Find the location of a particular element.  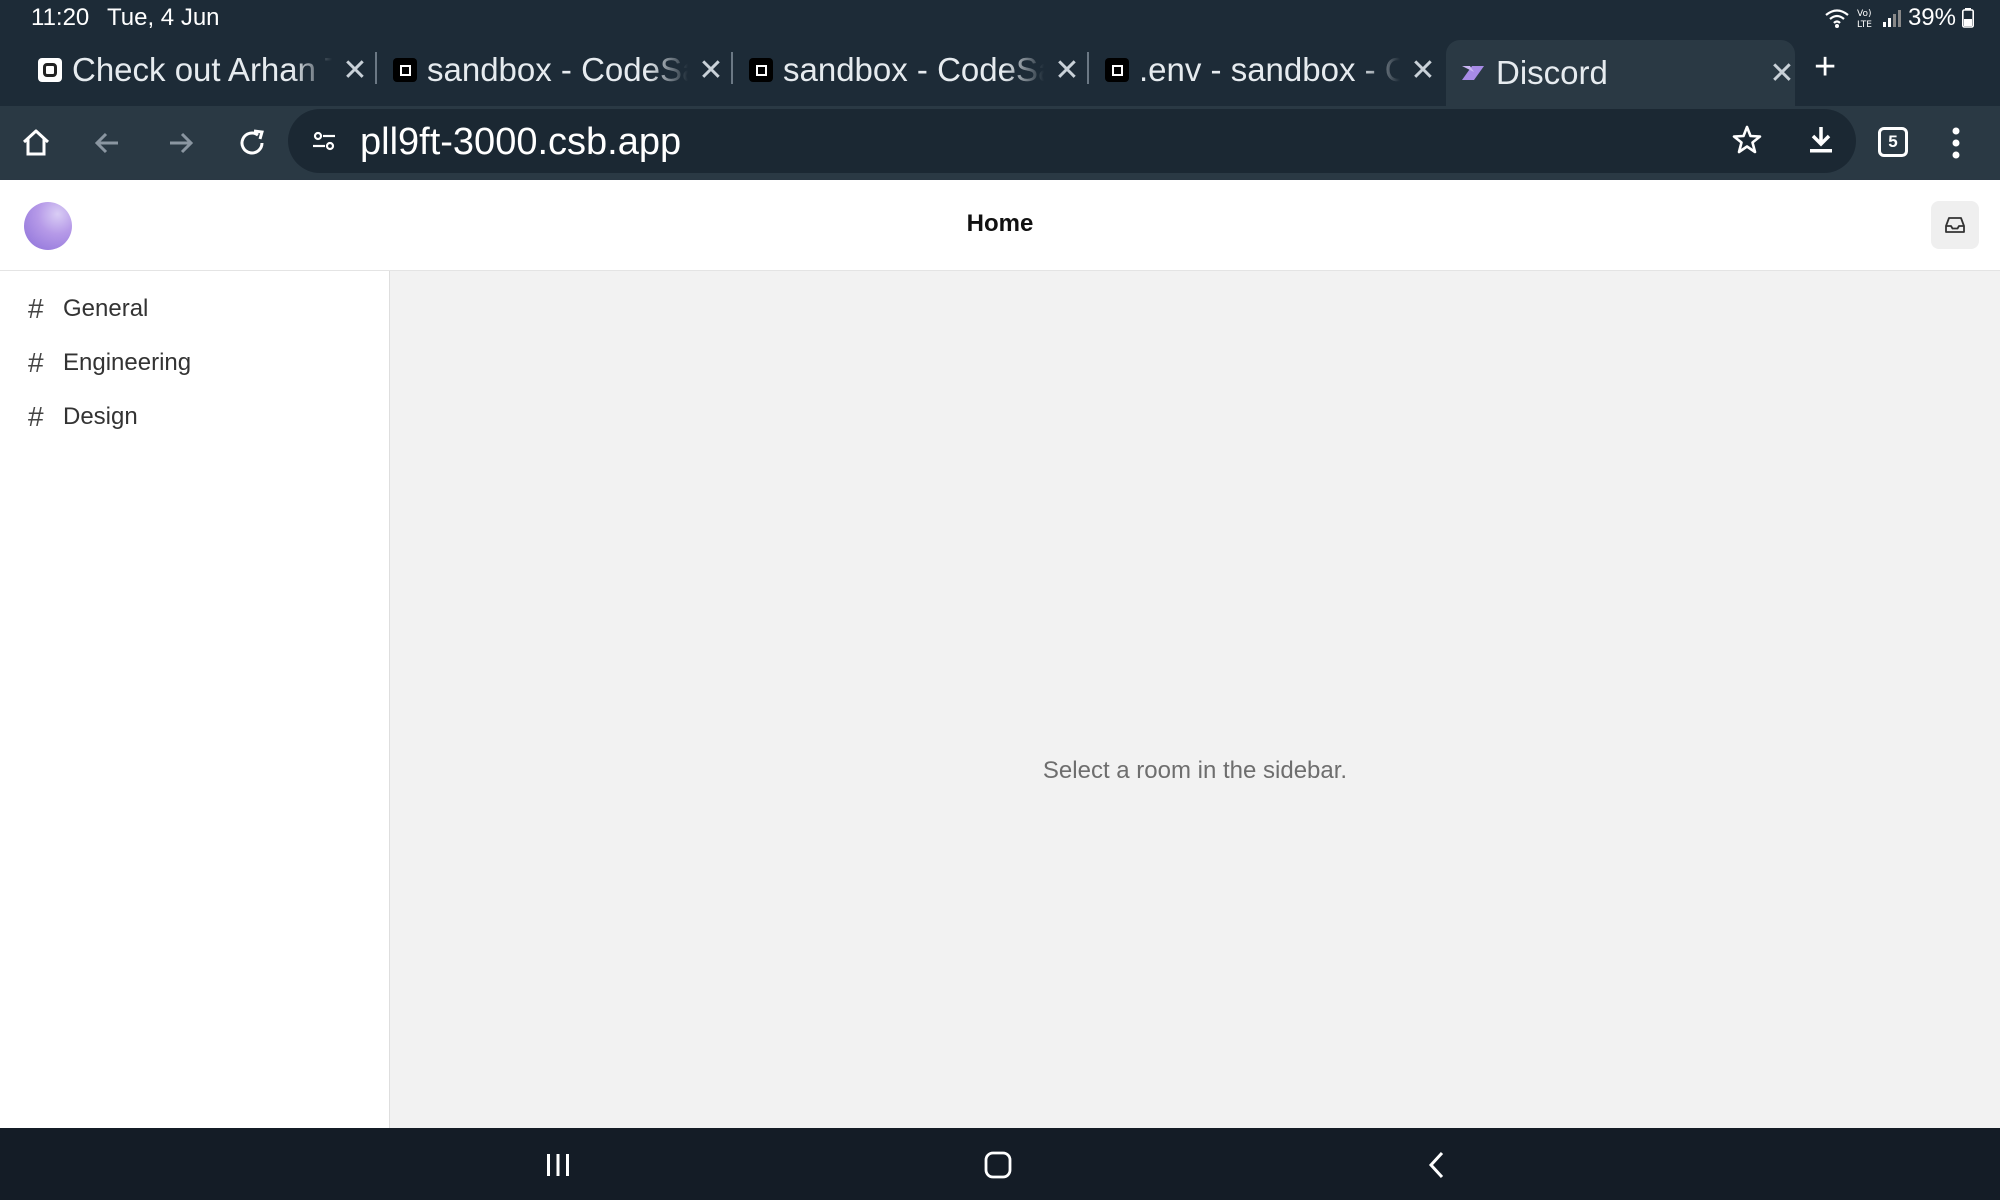

tab-title: Check out Arhan Ta is located at coordinates (202, 70).